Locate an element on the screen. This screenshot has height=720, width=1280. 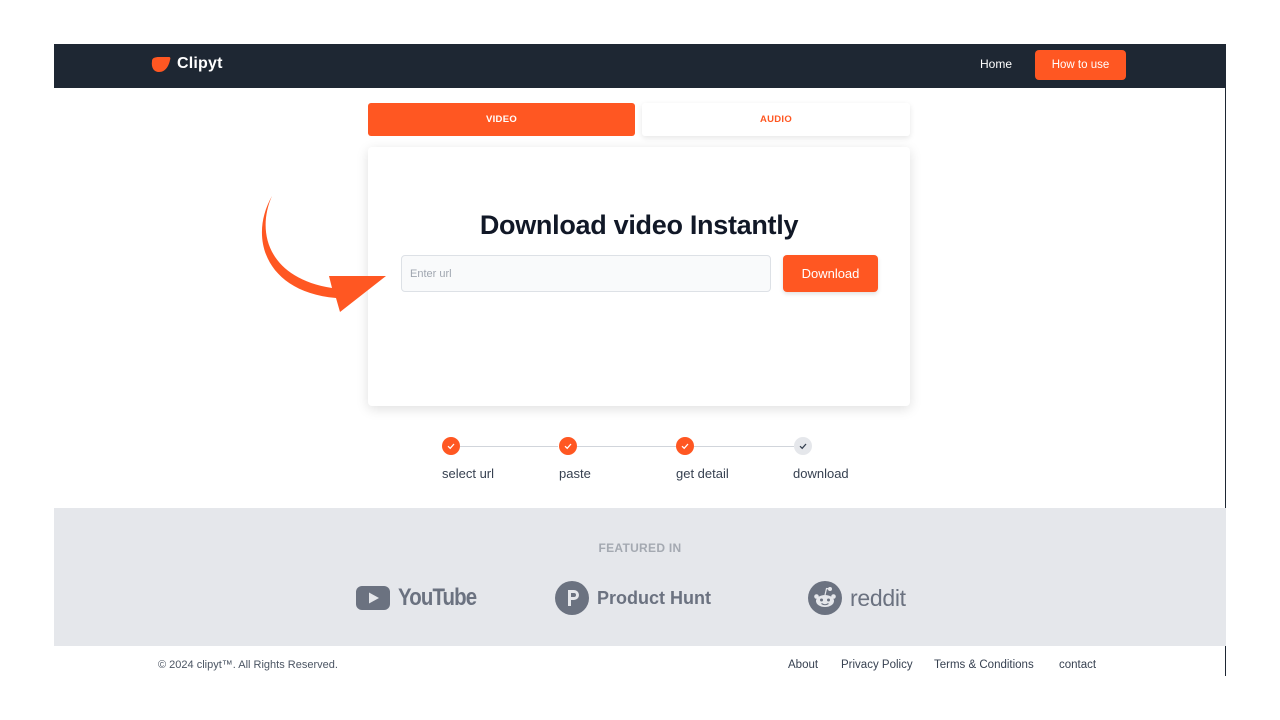
curved-arrow-icon is located at coordinates (323, 254).